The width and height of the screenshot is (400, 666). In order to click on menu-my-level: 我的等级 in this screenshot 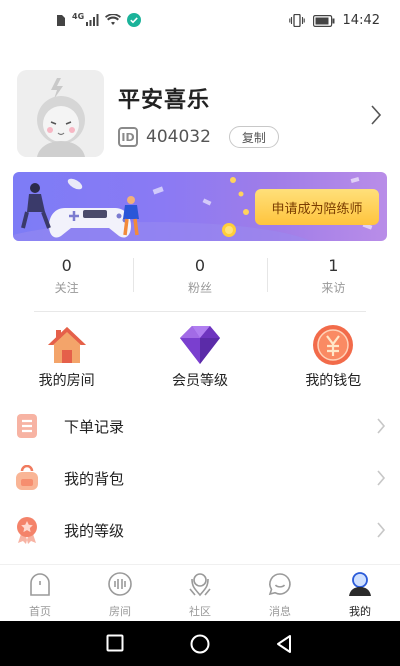, I will do `click(200, 530)`.